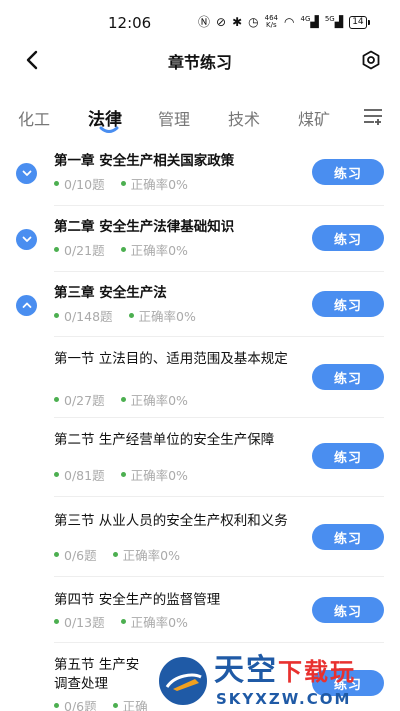 The width and height of the screenshot is (400, 711). I want to click on list-item: 第一节 立法目的、适用范围及基本规定 0/27题 正确率0% 练习, so click(200, 383).